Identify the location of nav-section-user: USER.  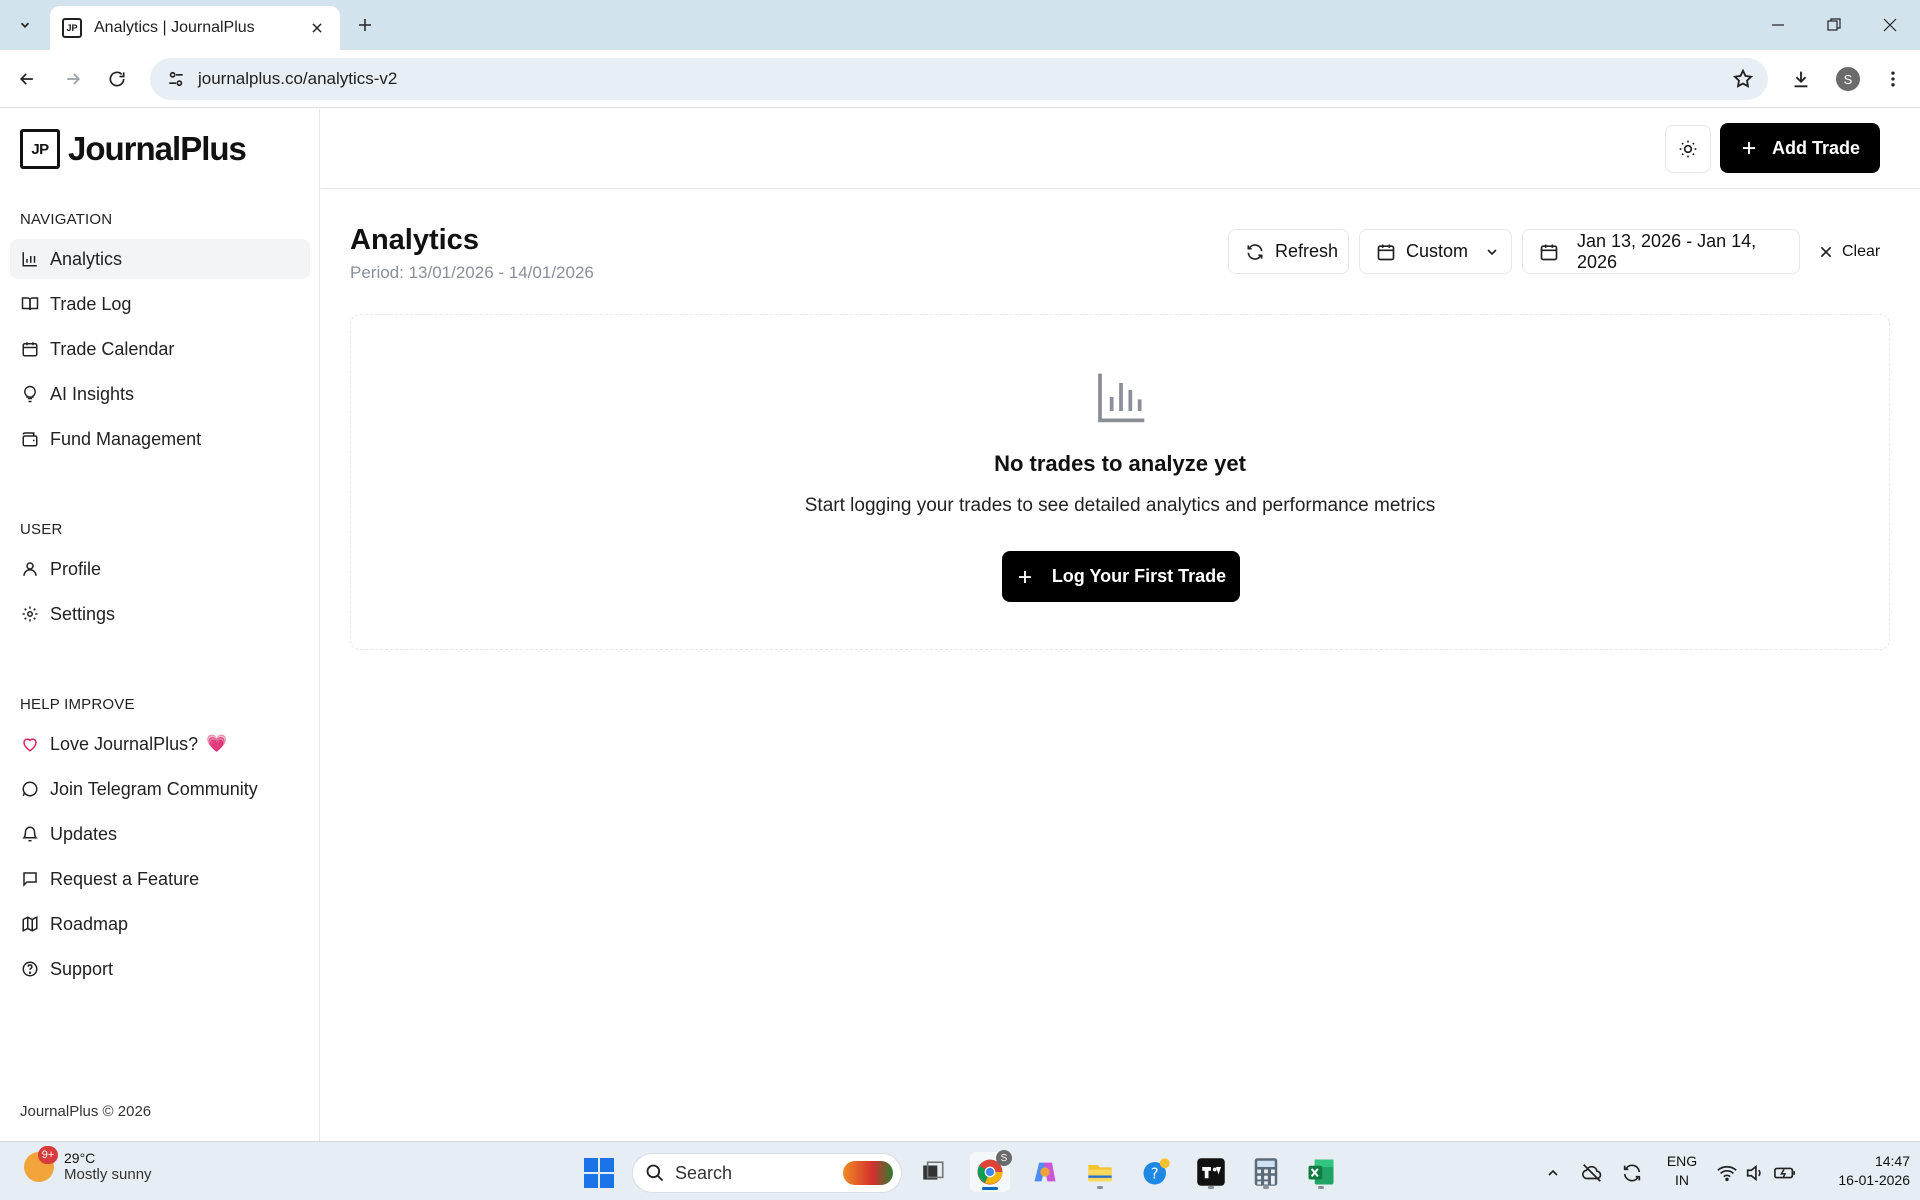
(41, 529).